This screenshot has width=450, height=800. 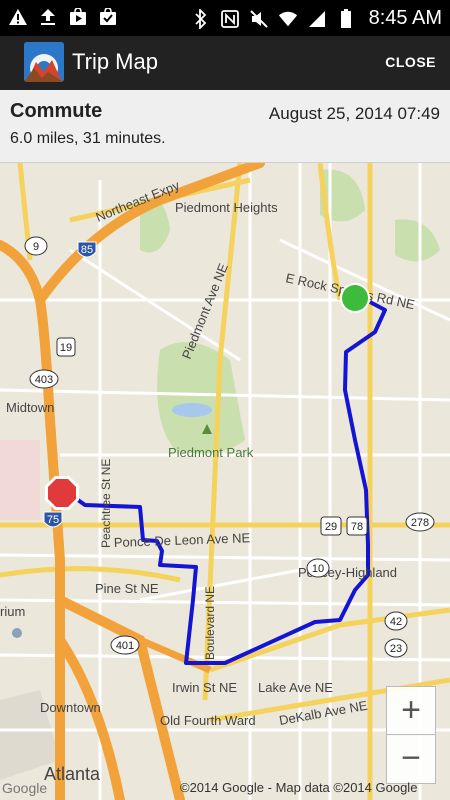 I want to click on action-bar: Trip Map CLOSE, so click(x=225, y=63).